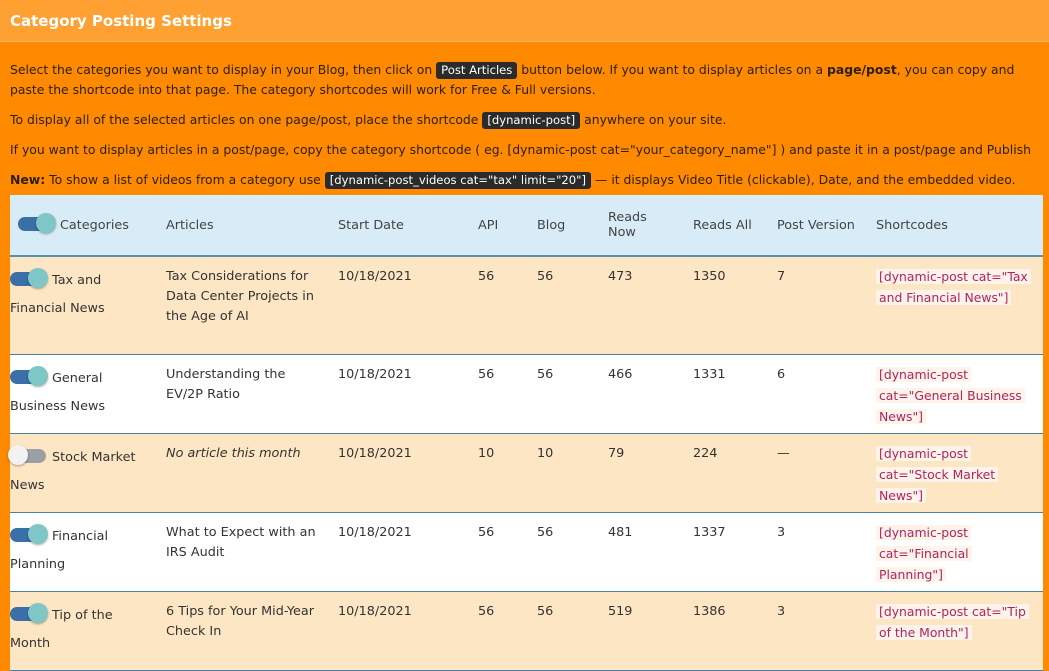 This screenshot has width=1049, height=671. What do you see at coordinates (244, 631) in the screenshot?
I see `article-title: 6 Tips for Your Mid-Year Check In` at bounding box center [244, 631].